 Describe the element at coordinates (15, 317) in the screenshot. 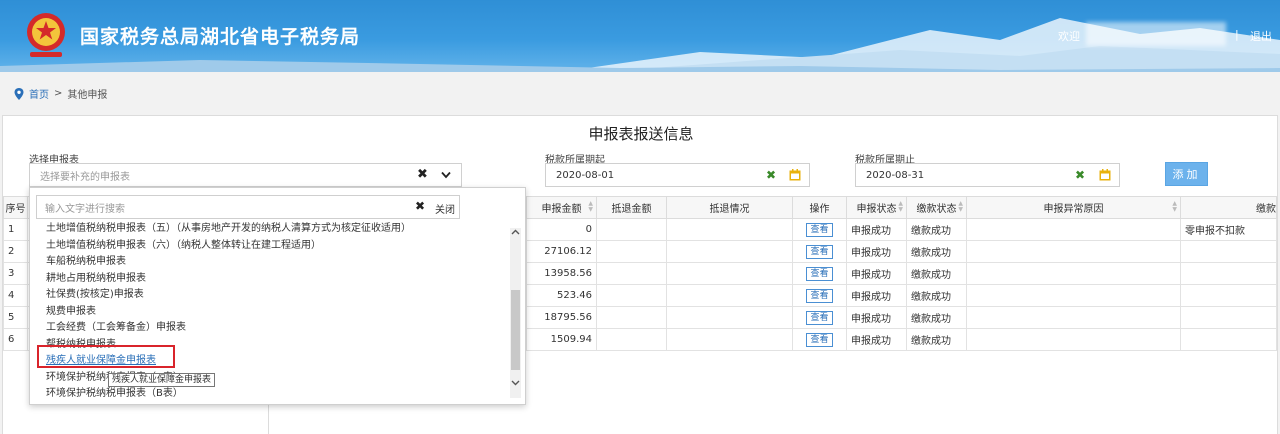

I see `row-no: 5` at that location.